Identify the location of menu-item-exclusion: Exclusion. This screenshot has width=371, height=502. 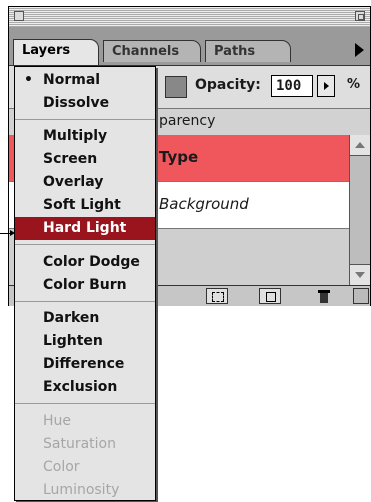
(85, 387).